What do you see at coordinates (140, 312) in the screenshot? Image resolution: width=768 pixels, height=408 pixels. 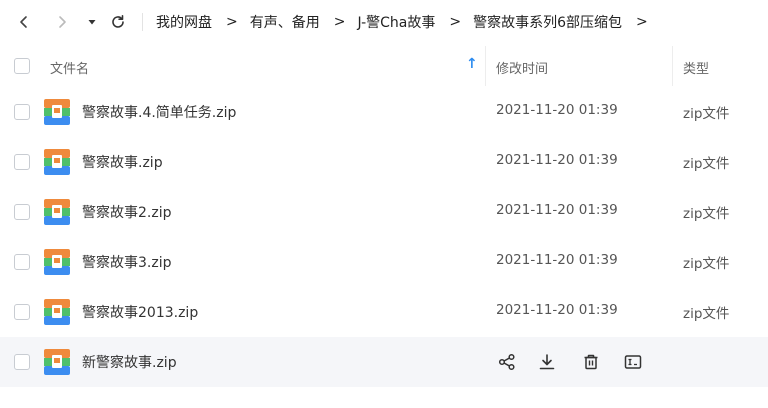 I see `file-name: 警察故事2013.zip` at bounding box center [140, 312].